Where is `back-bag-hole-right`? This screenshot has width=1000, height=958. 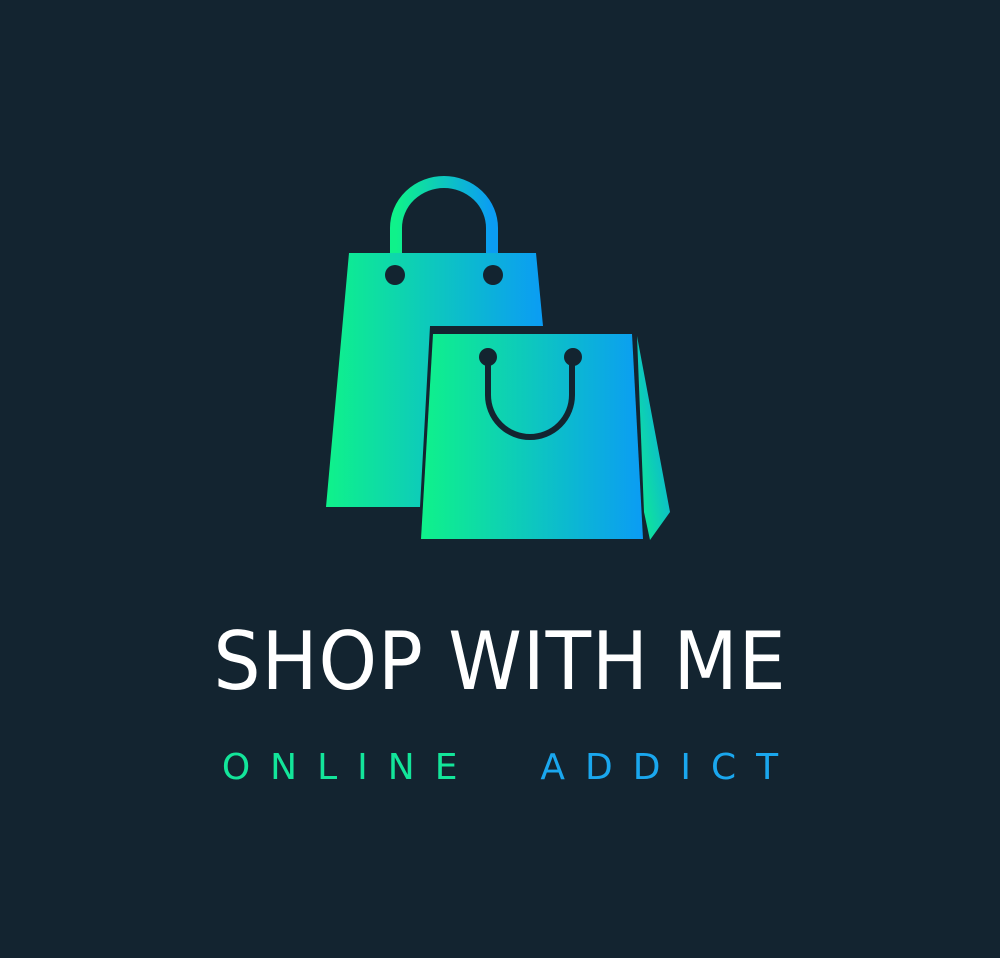
back-bag-hole-right is located at coordinates (493, 275).